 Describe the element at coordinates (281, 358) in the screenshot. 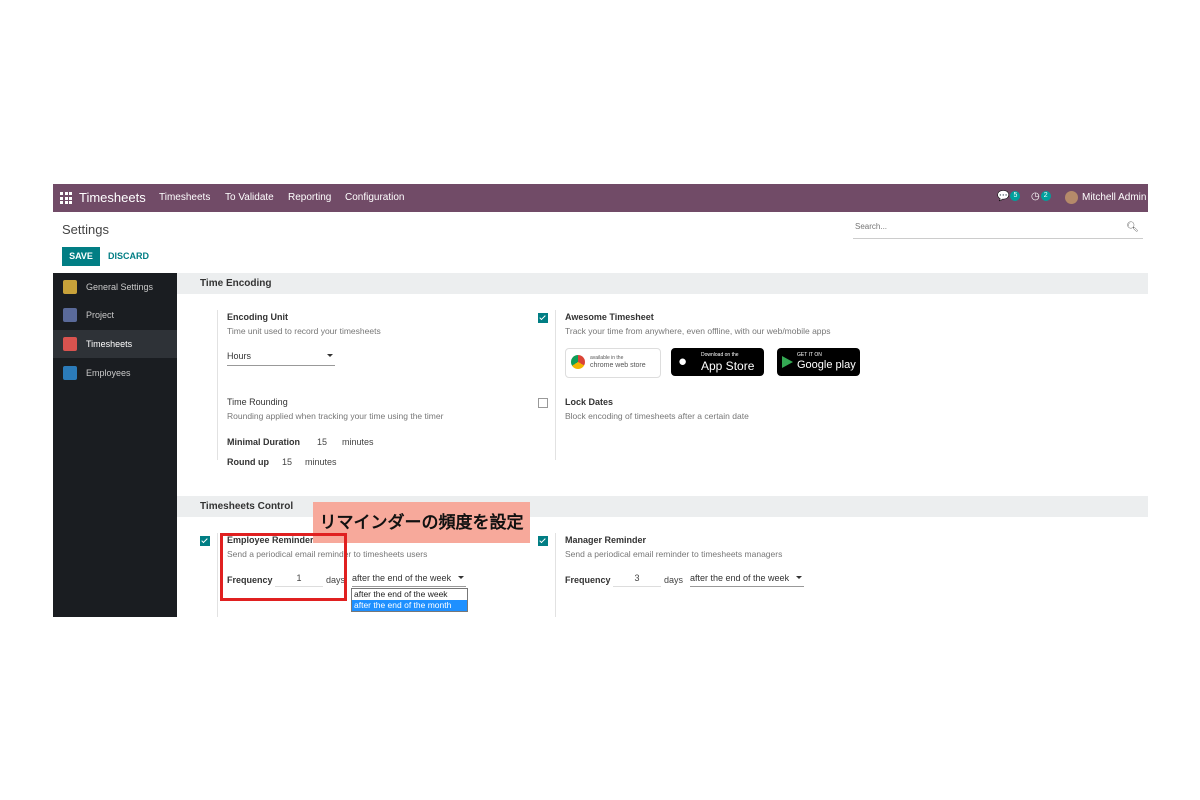

I see `encoding-unit-select: Hours` at that location.